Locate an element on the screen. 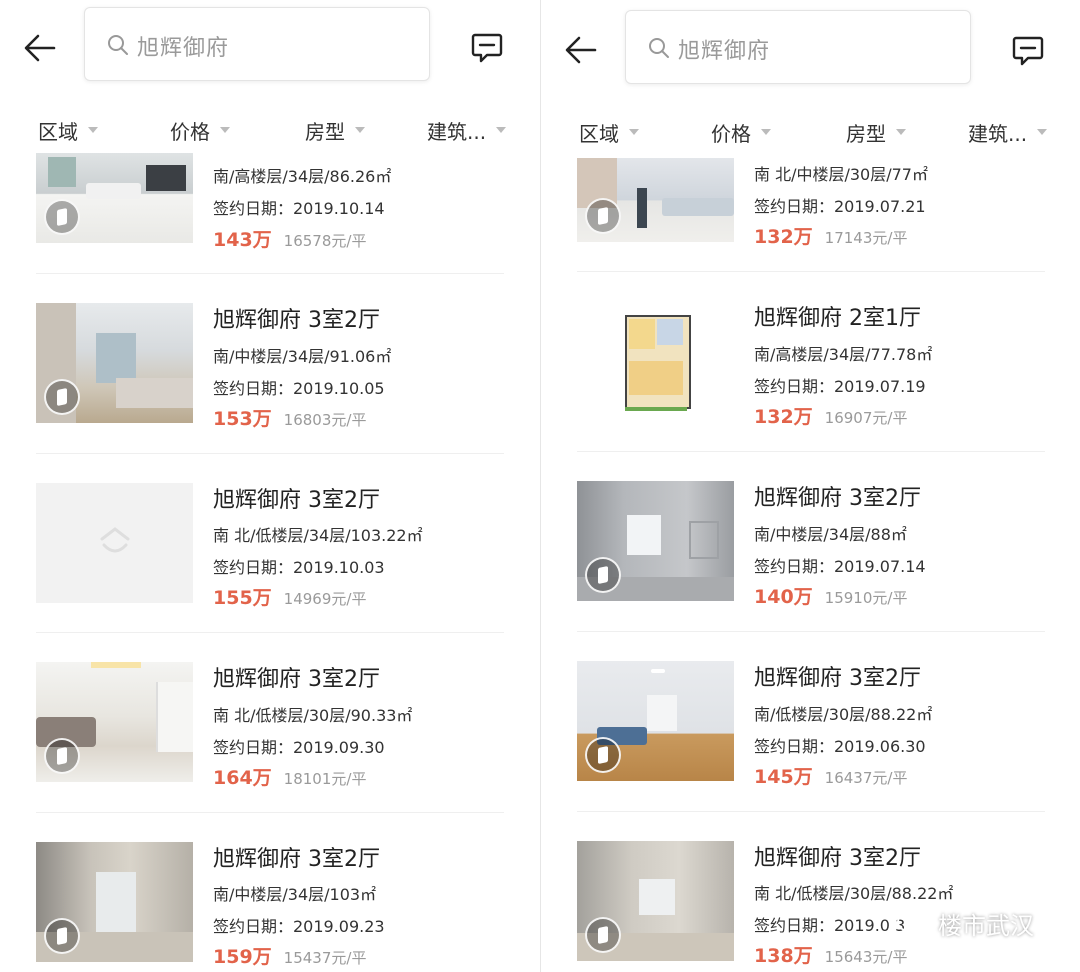 The image size is (1080, 972). unit-price: 16803元/平 is located at coordinates (325, 420).